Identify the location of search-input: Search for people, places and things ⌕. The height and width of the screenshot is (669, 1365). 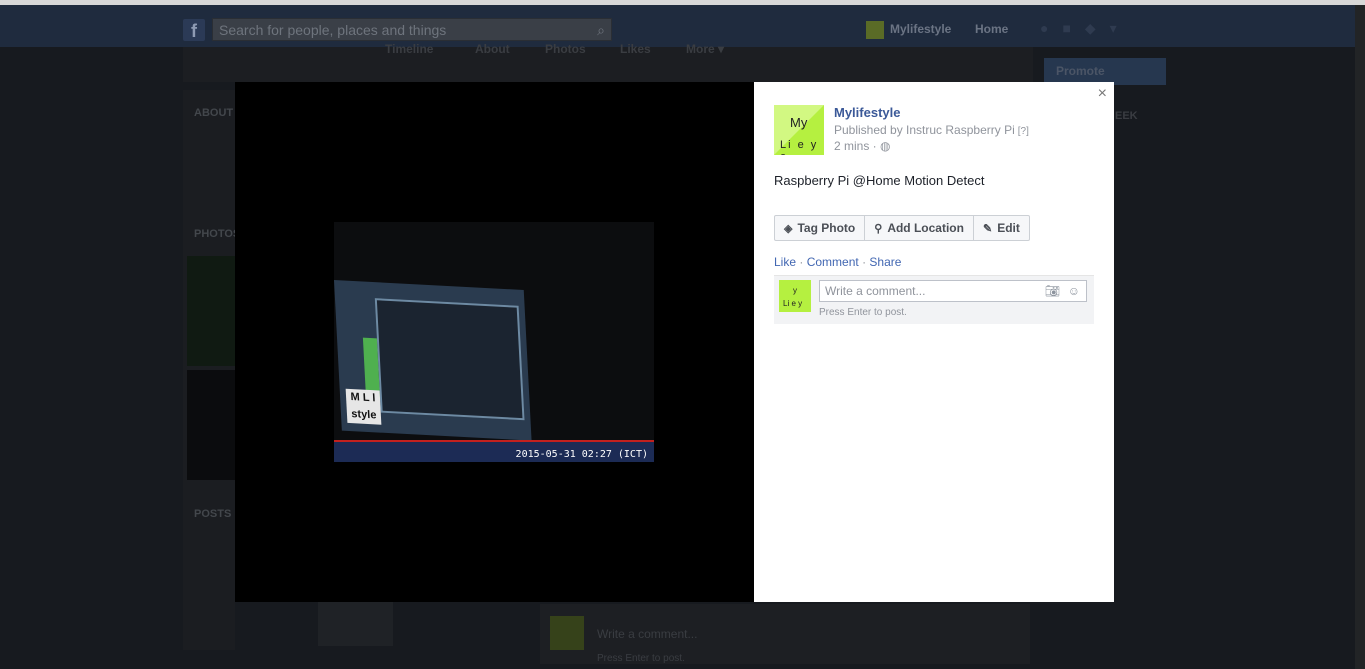
(412, 29).